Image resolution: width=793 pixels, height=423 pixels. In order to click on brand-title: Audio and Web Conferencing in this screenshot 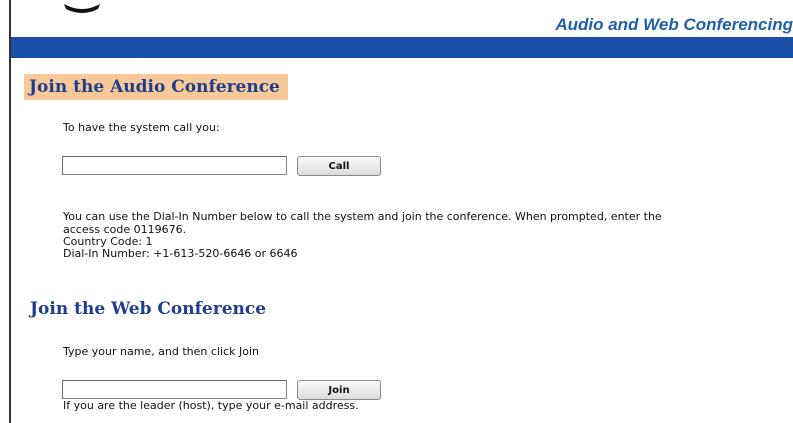, I will do `click(674, 24)`.